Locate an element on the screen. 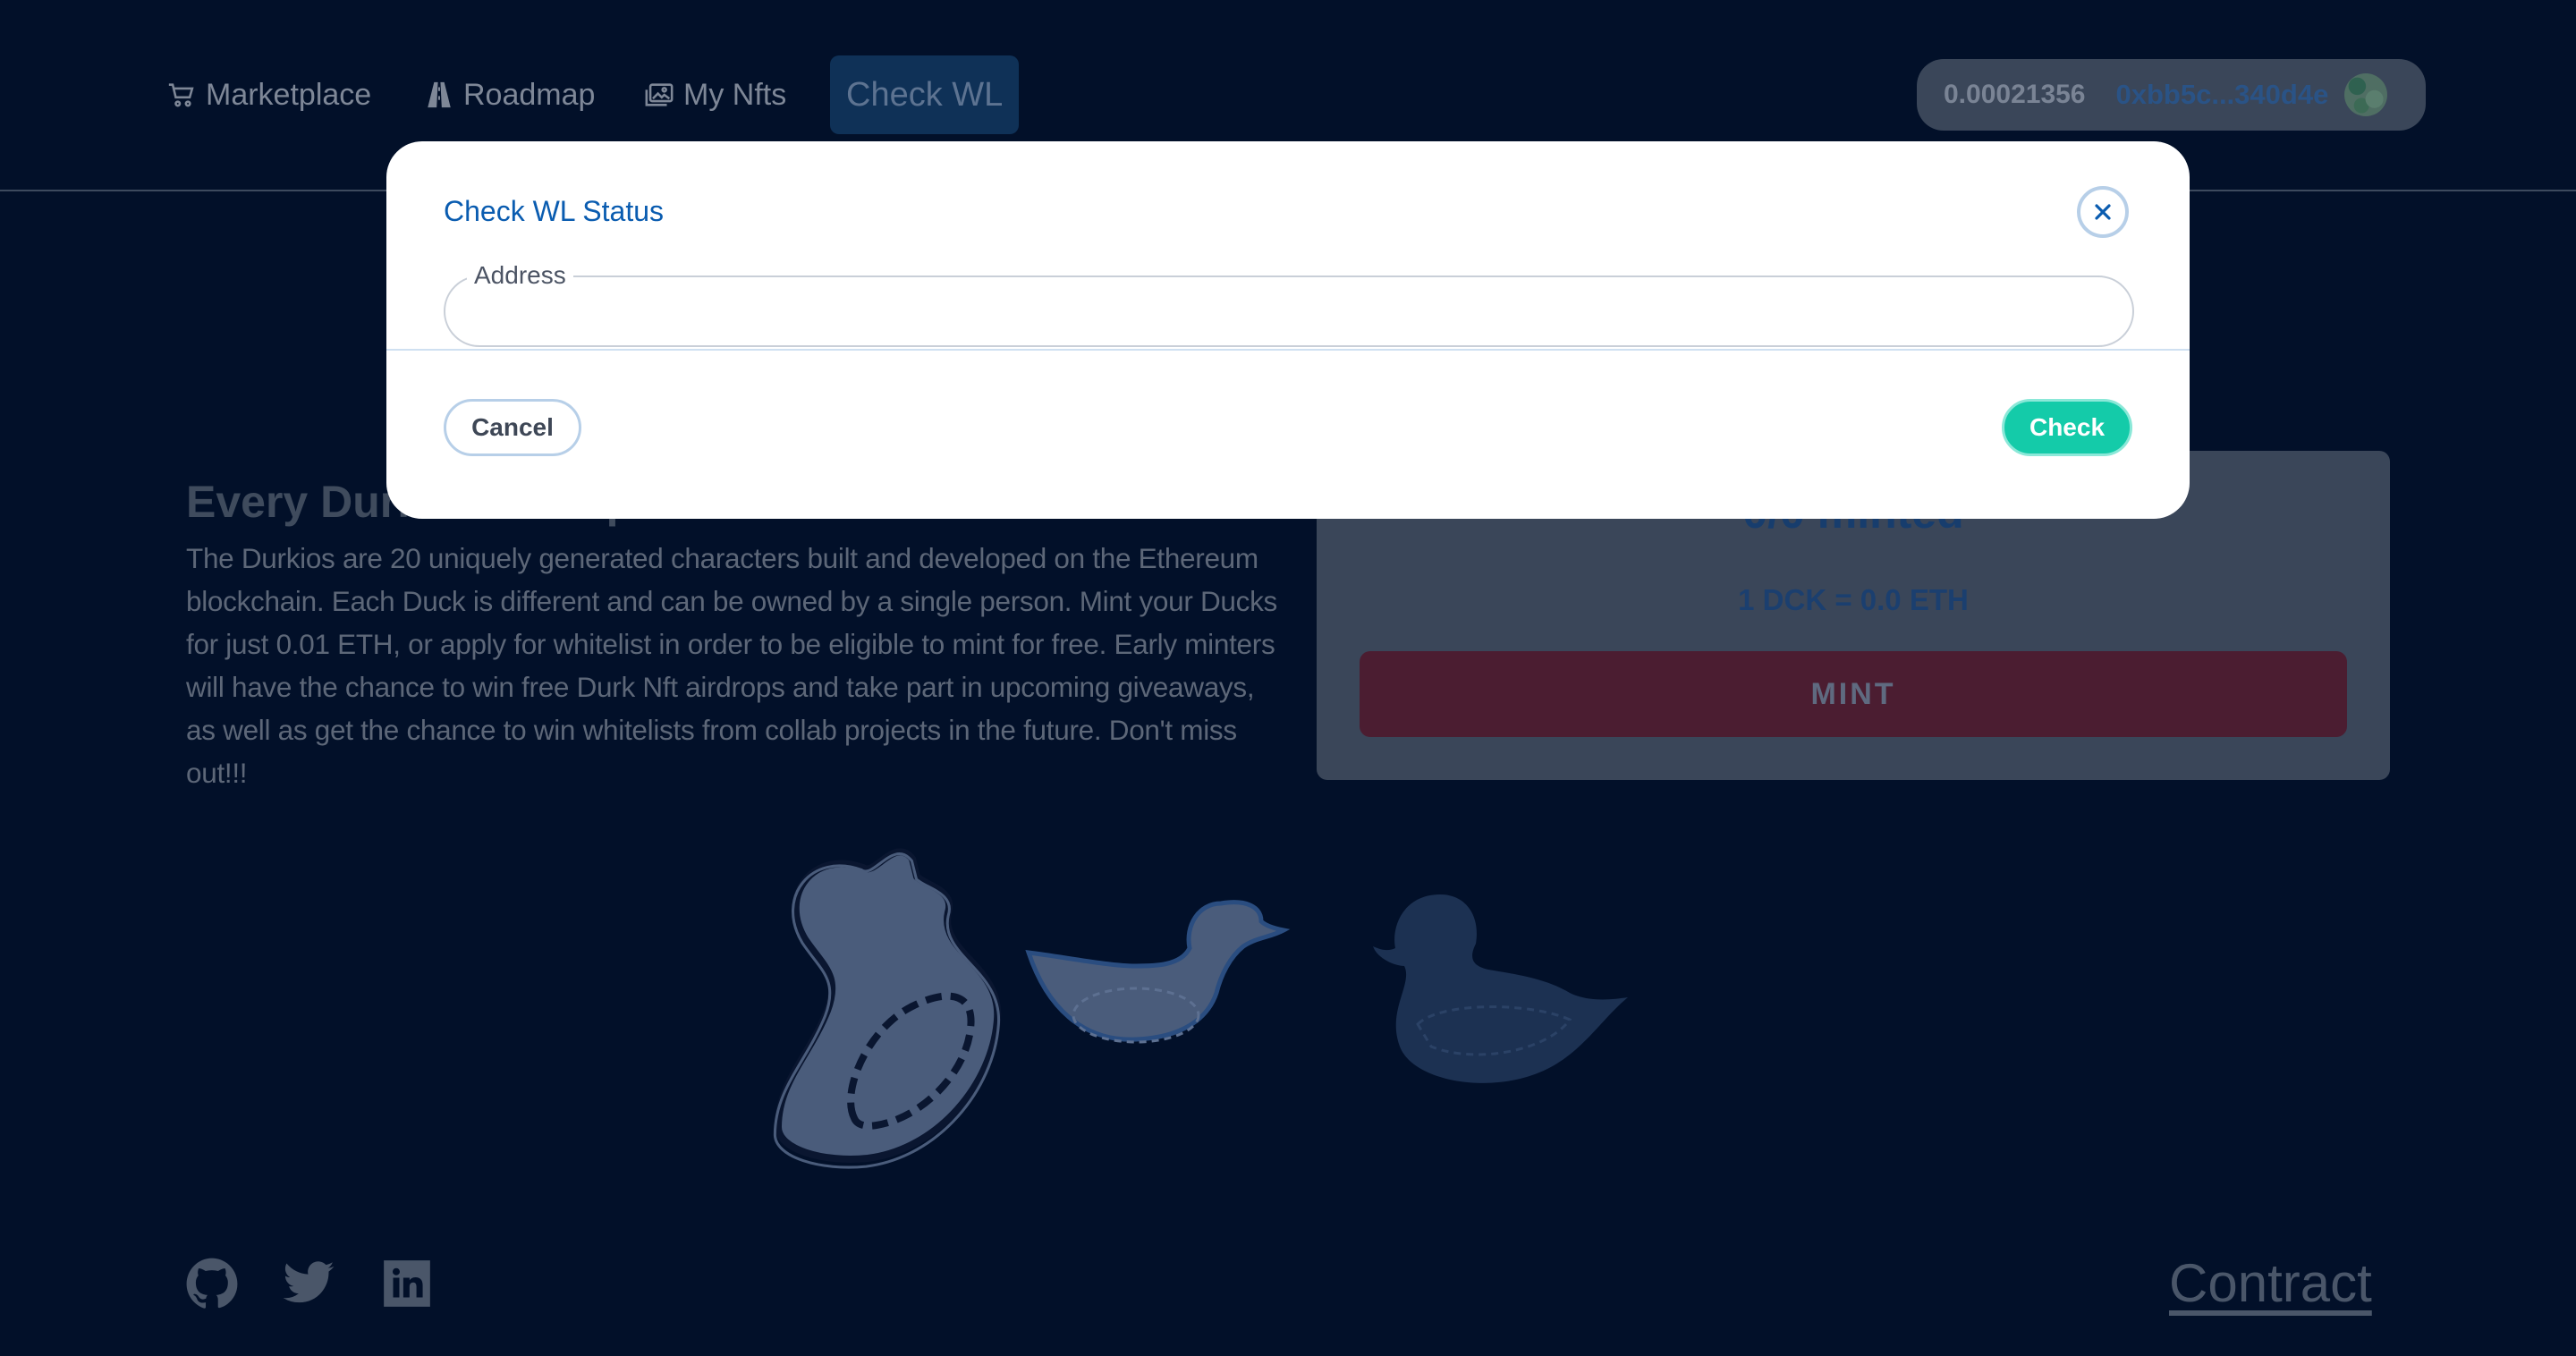  address-input is located at coordinates (1288, 312).